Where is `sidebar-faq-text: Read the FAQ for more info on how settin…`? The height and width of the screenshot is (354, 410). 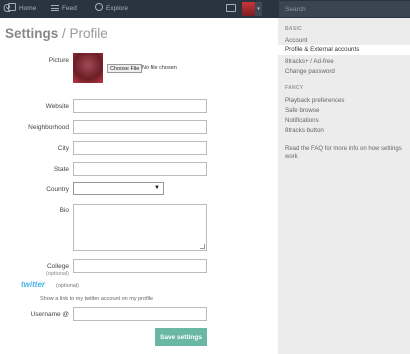 sidebar-faq-text: Read the FAQ for more info on how settin… is located at coordinates (345, 153).